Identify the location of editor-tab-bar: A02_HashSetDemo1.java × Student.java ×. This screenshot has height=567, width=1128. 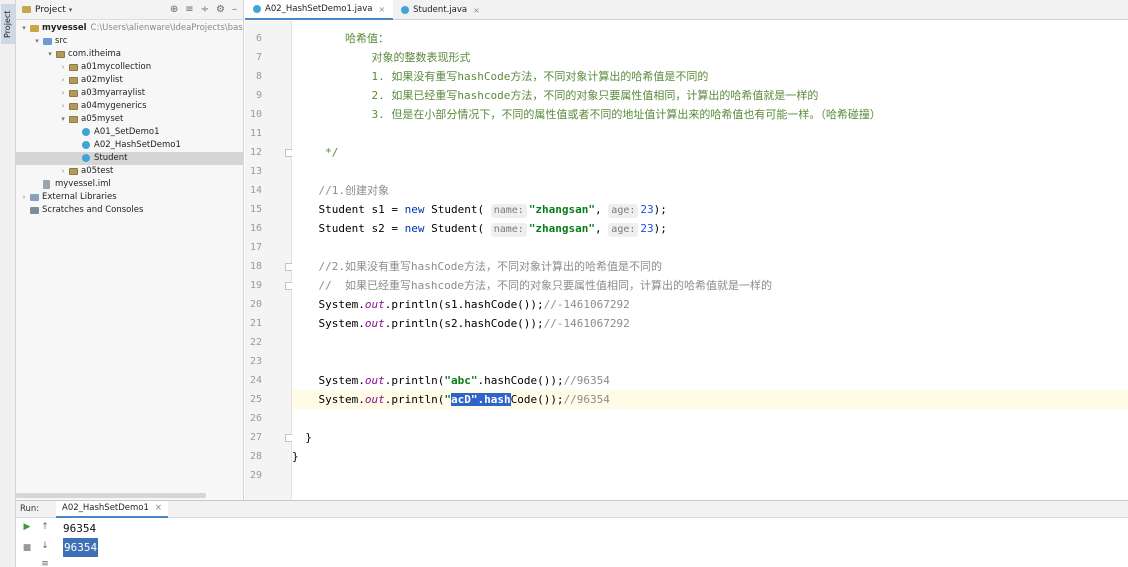
(686, 10).